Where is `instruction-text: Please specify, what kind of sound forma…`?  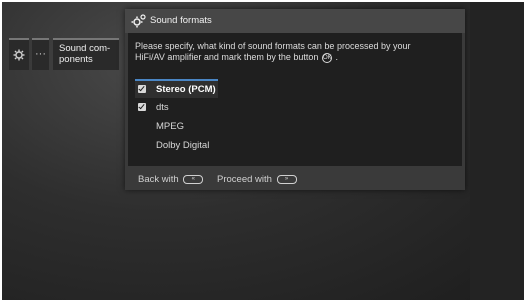
instruction-text: Please specify, what kind of sound forma… is located at coordinates (295, 52).